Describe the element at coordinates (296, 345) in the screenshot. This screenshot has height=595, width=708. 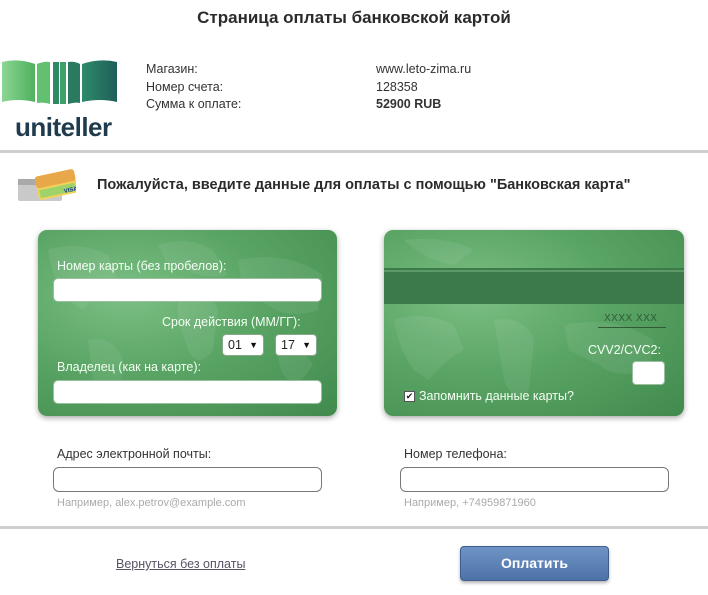
I see `expiry-year-select: 17 ▼` at that location.